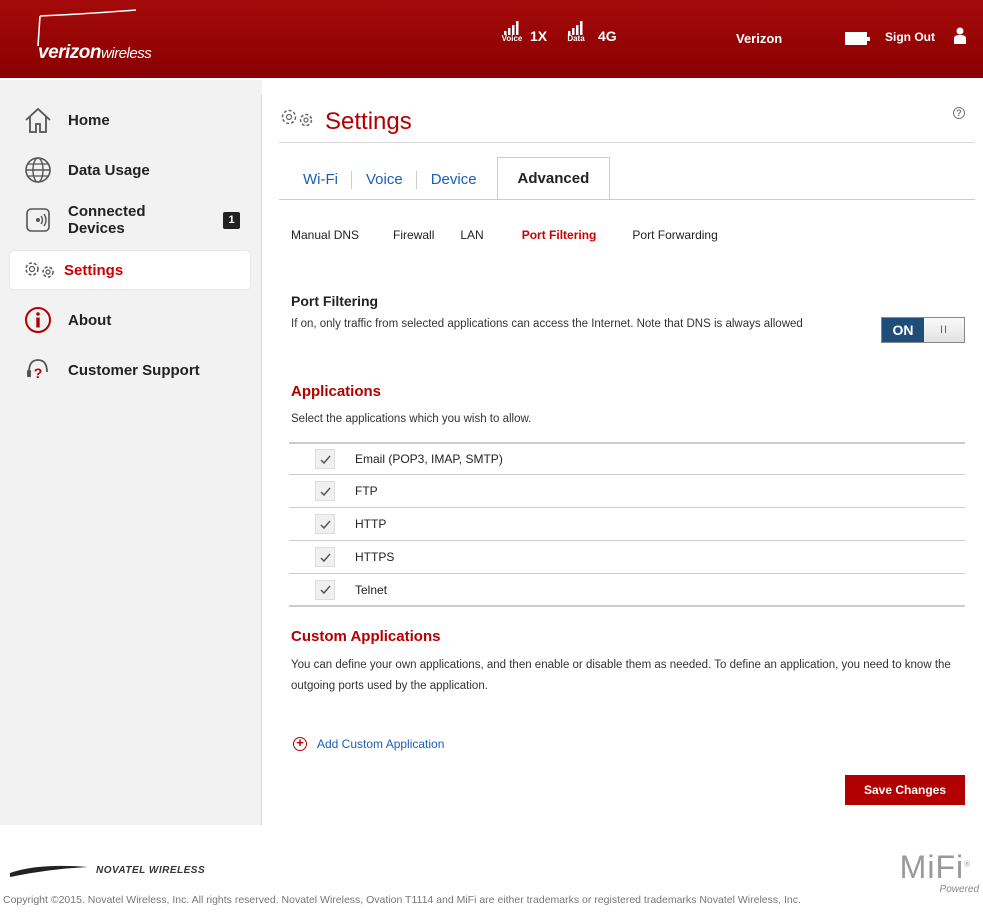 This screenshot has width=983, height=921. Describe the element at coordinates (107, 211) in the screenshot. I see `sidebar-item-label: Connected` at that location.